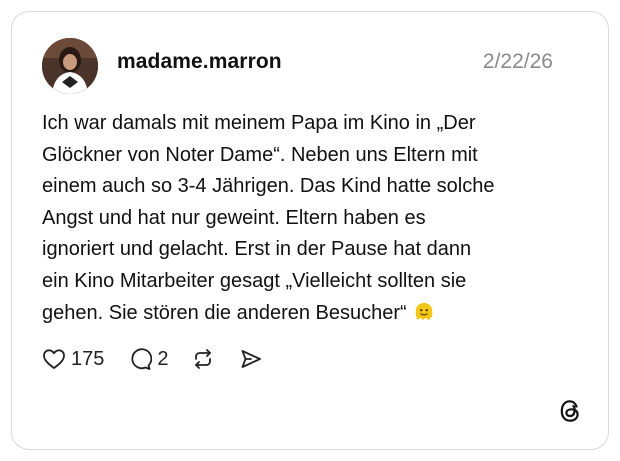 This screenshot has width=620, height=461. What do you see at coordinates (224, 312) in the screenshot?
I see `post-line: gehen. Sie stören die anderen Besucher“` at bounding box center [224, 312].